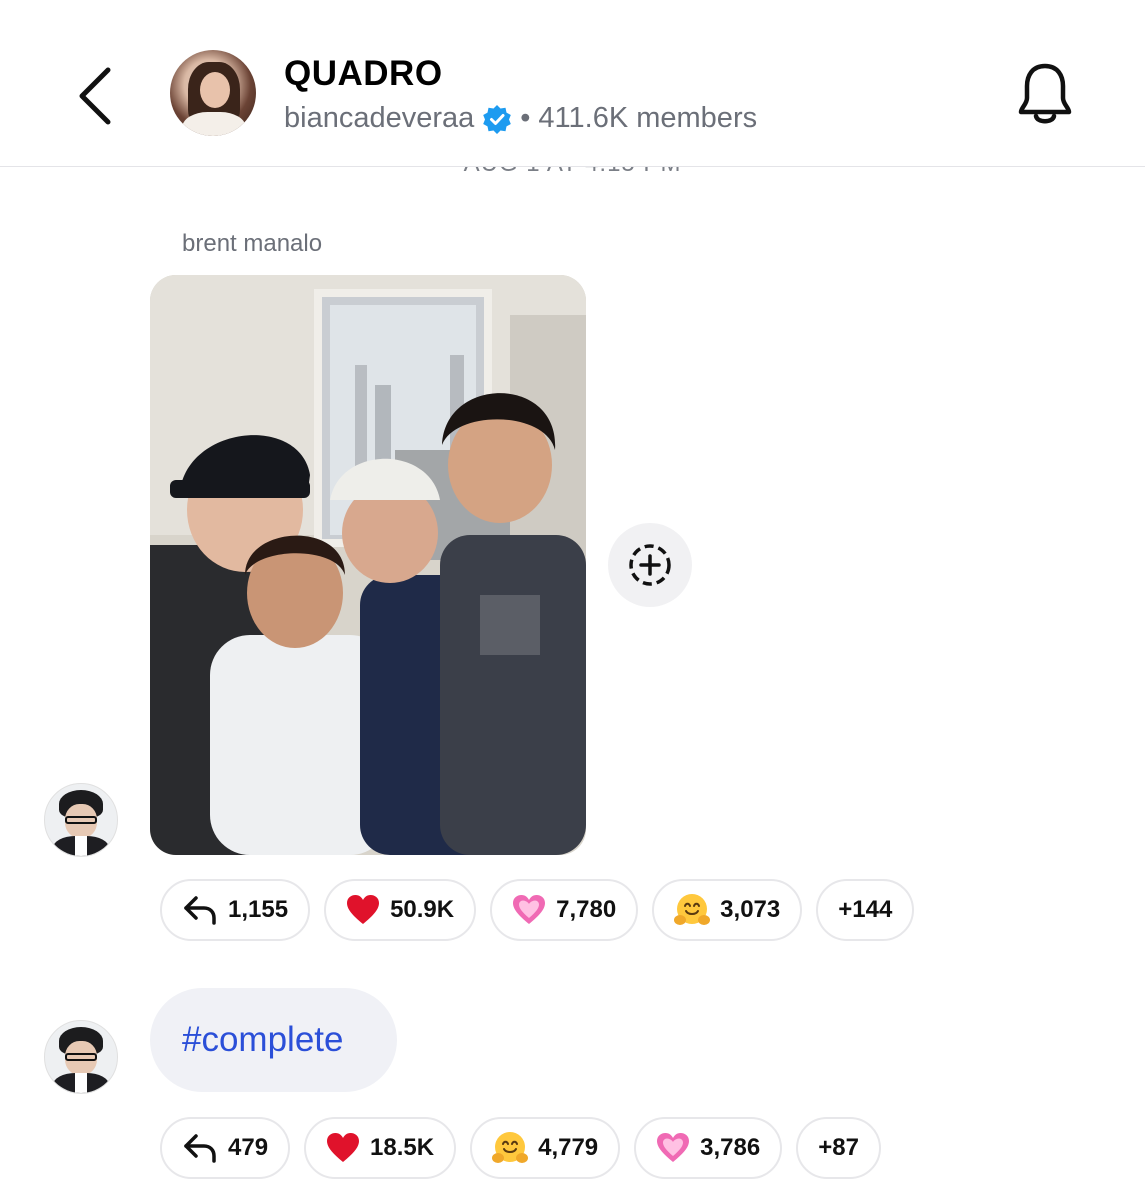 Image resolution: width=1145 pixels, height=1200 pixels. What do you see at coordinates (258, 909) in the screenshot?
I see `reply-count: 1,155` at bounding box center [258, 909].